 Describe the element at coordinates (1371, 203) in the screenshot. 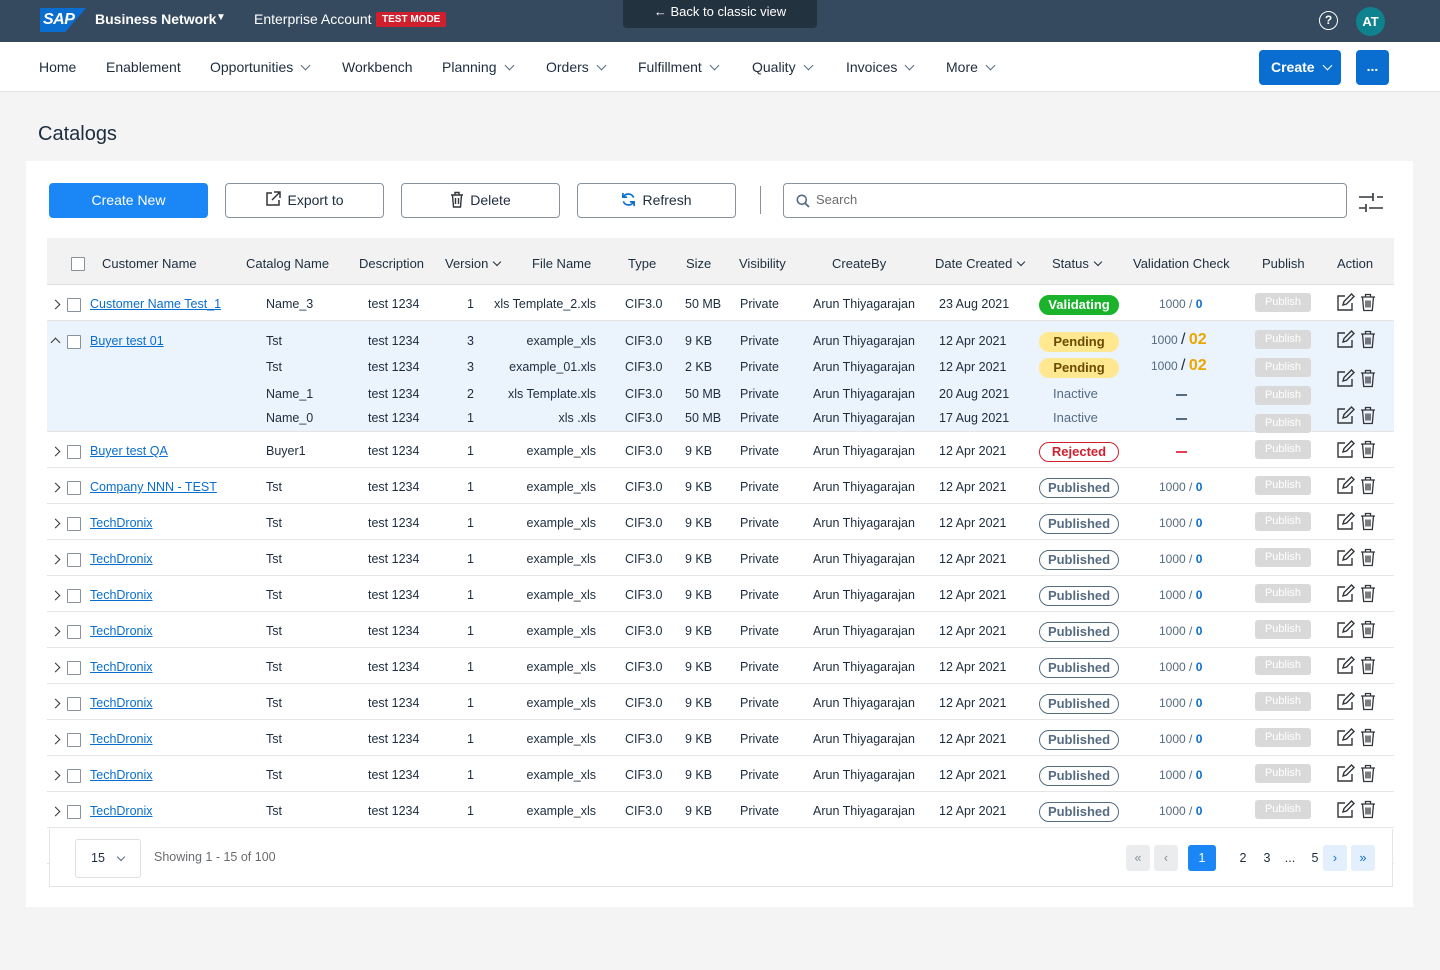

I see `filter-settings-icon` at that location.